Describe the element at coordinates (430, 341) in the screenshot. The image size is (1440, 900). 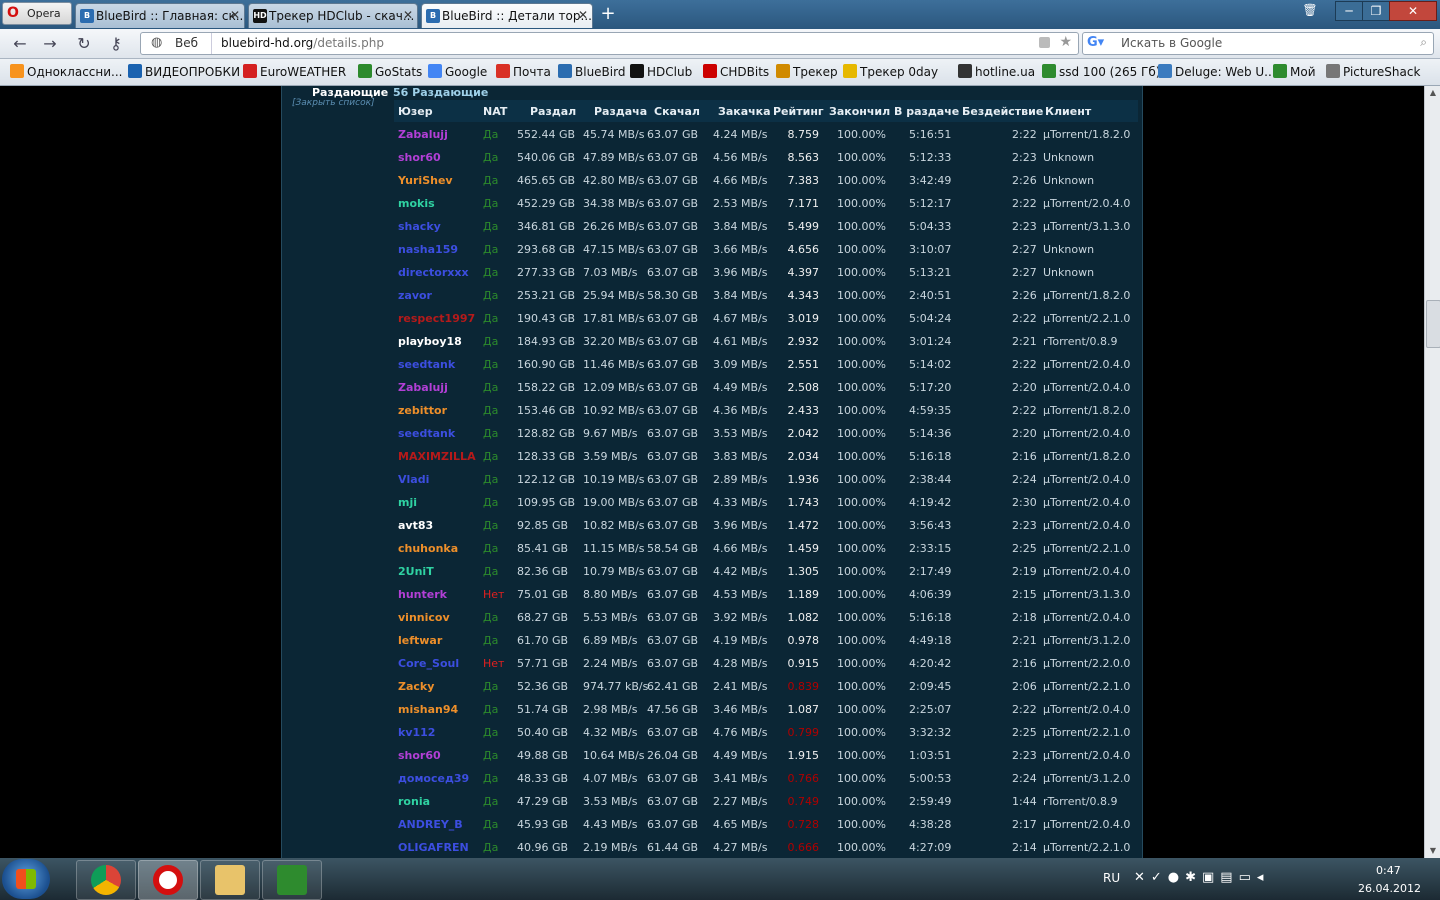
I see `peer-user: playboy18` at that location.